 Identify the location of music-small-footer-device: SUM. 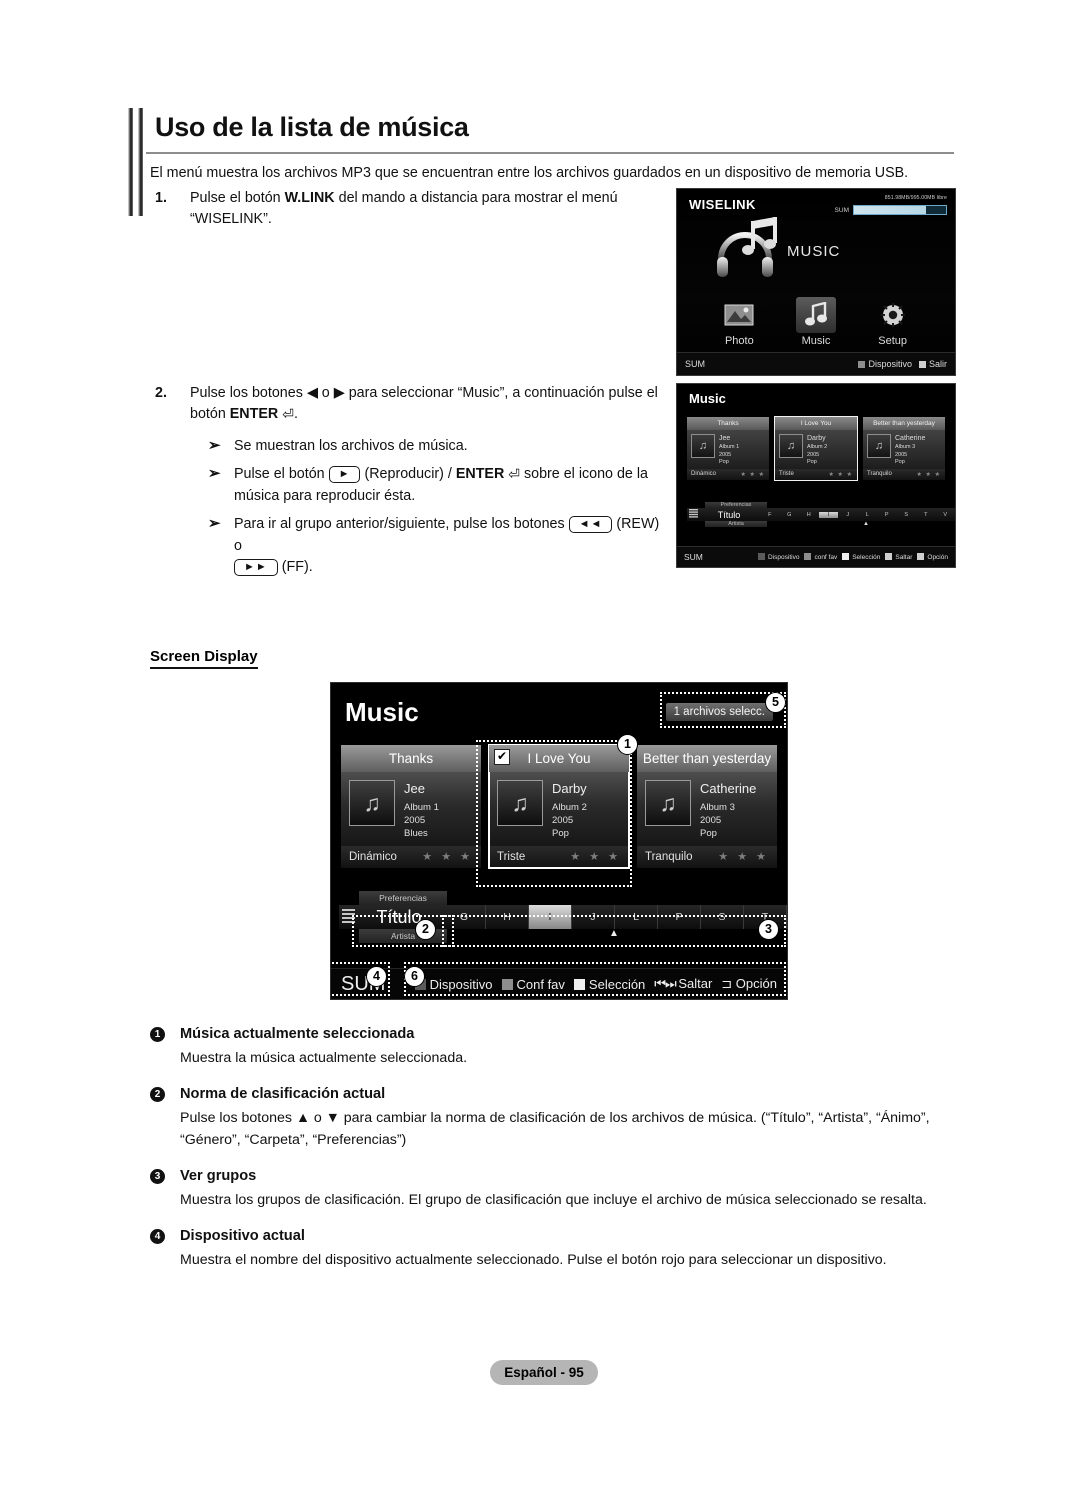
(693, 557).